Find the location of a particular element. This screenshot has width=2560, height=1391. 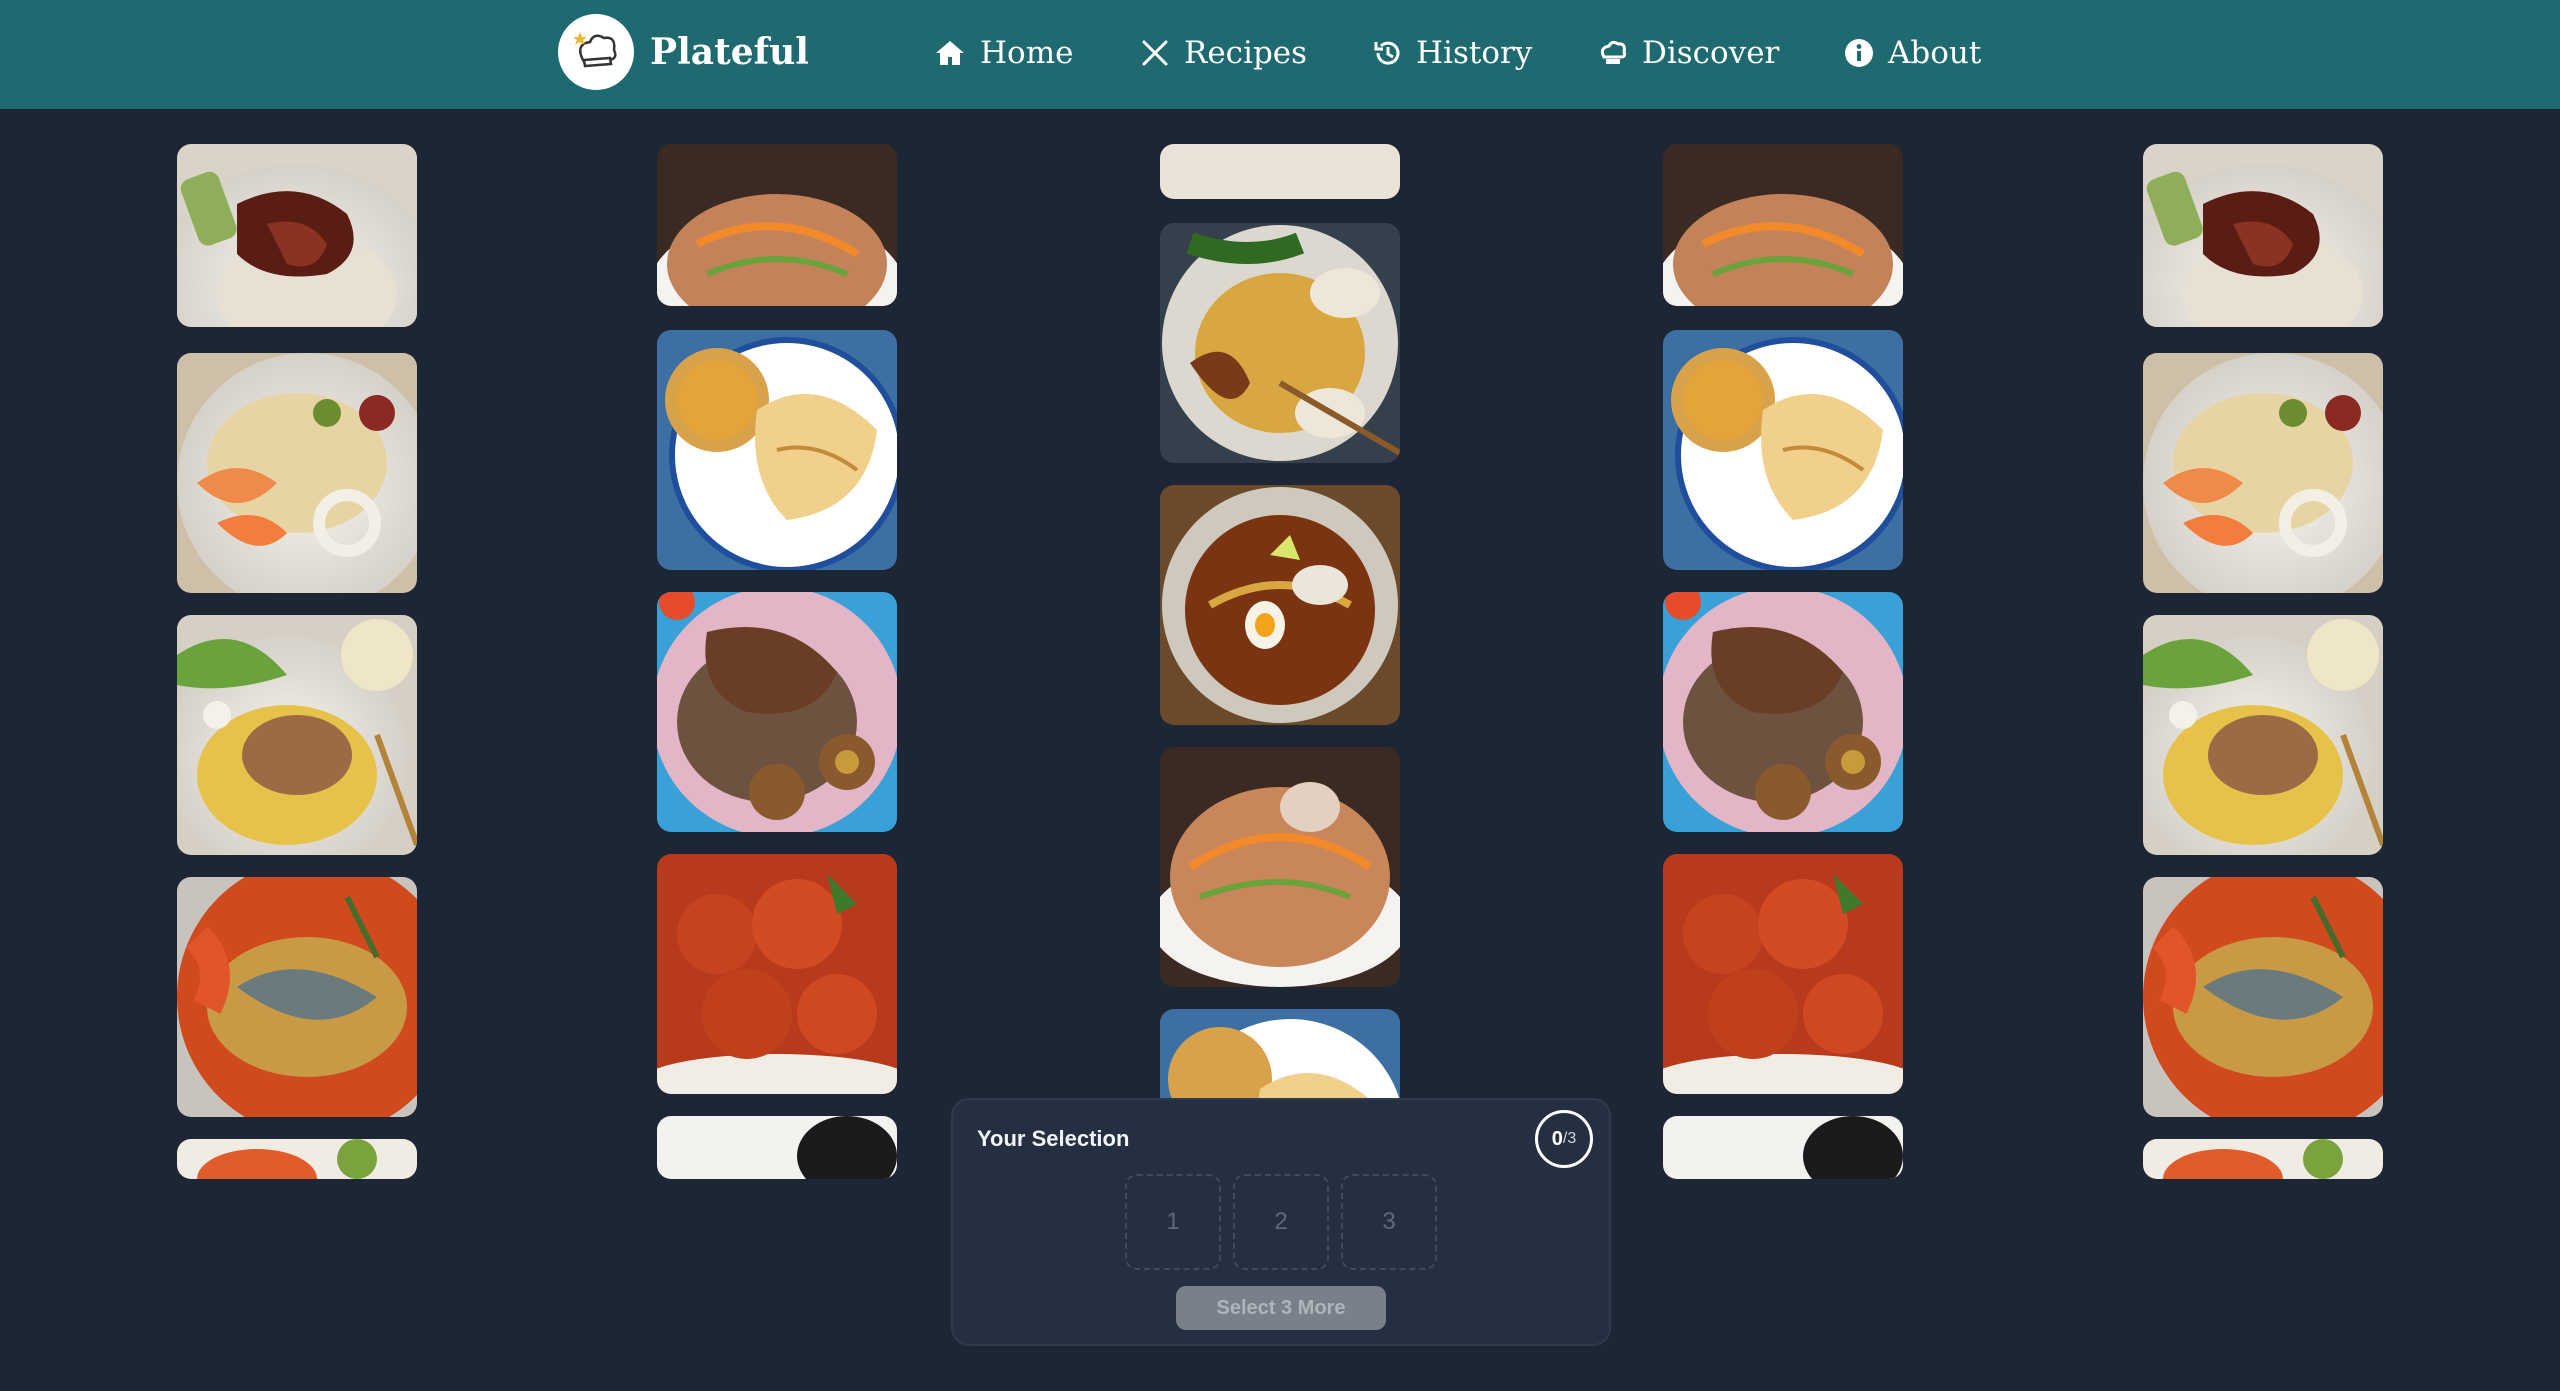

nav-about: About is located at coordinates (1912, 53).